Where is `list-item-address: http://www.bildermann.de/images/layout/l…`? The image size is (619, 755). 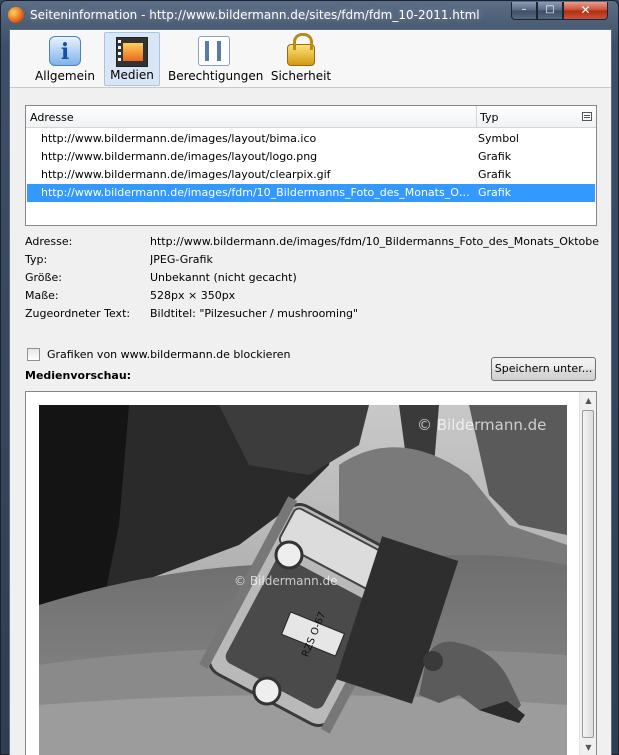
list-item-address: http://www.bildermann.de/images/layout/l… is located at coordinates (179, 156).